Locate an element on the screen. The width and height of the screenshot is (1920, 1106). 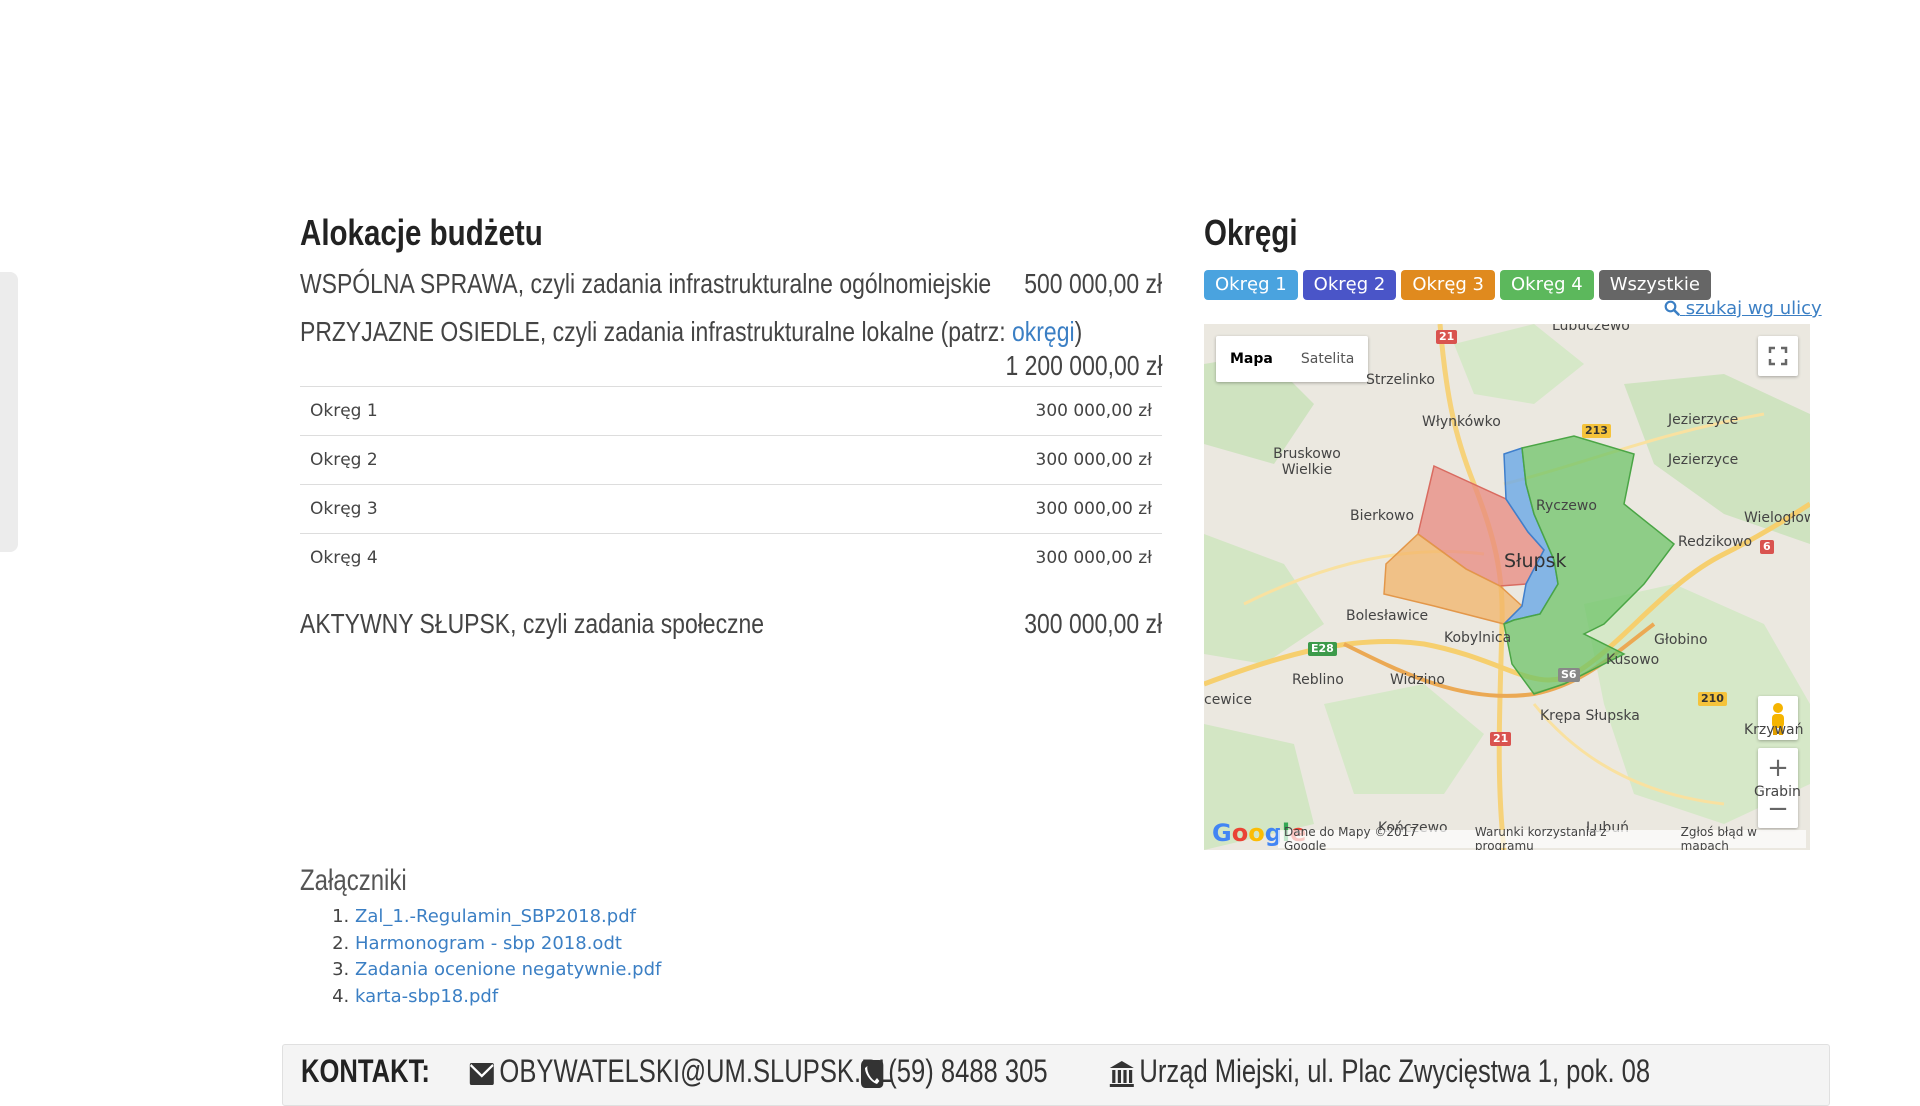
map-place-label: Widzino is located at coordinates (1417, 680).